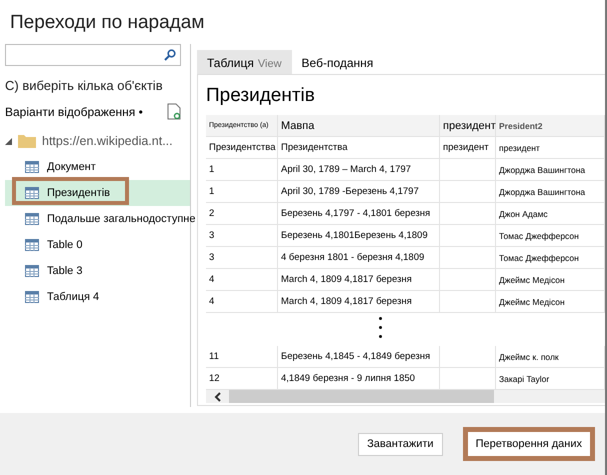  I want to click on column-header: президент, so click(468, 126).